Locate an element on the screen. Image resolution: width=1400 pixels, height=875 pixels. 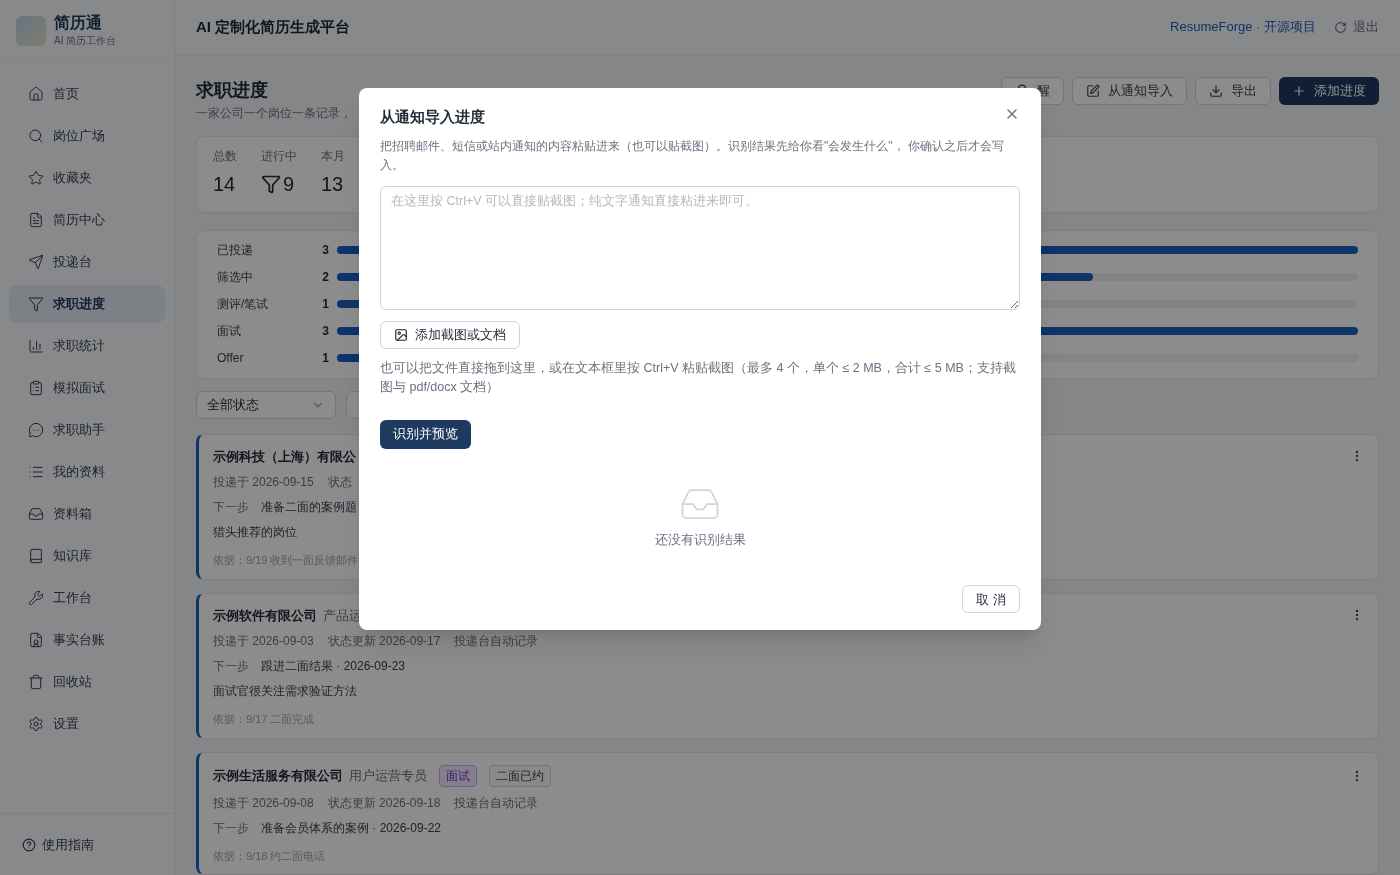
status-select: 全部状态 is located at coordinates (266, 404).